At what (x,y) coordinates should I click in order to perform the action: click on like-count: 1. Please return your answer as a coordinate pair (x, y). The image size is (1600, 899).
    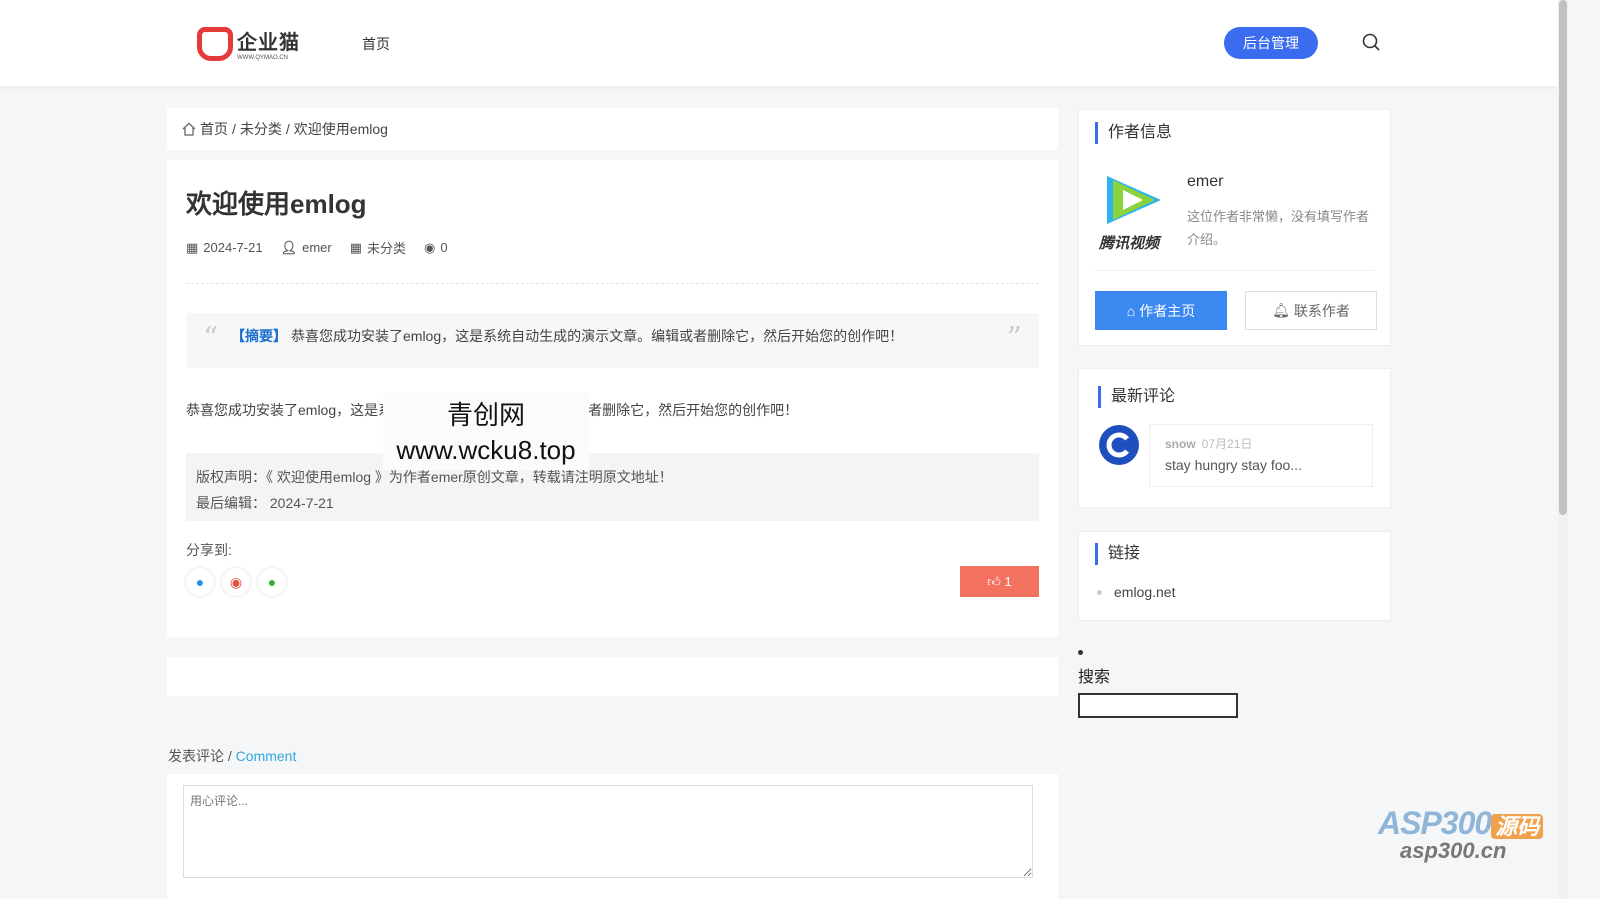
    Looking at the image, I should click on (1008, 581).